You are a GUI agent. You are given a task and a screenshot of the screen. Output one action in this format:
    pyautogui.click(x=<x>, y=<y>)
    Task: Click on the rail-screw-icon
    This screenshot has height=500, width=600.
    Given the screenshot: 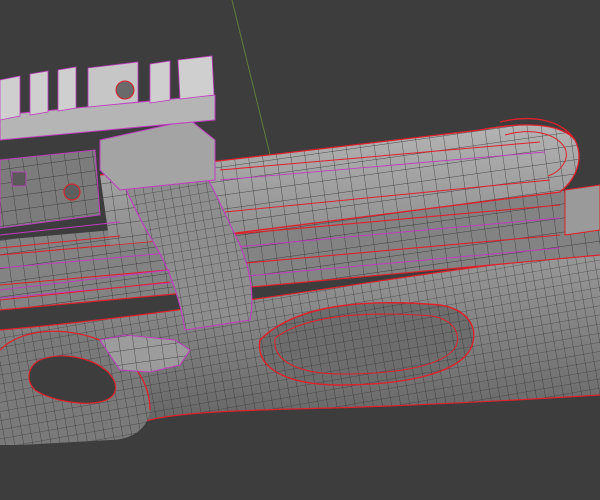 What is the action you would take?
    pyautogui.click(x=125, y=90)
    